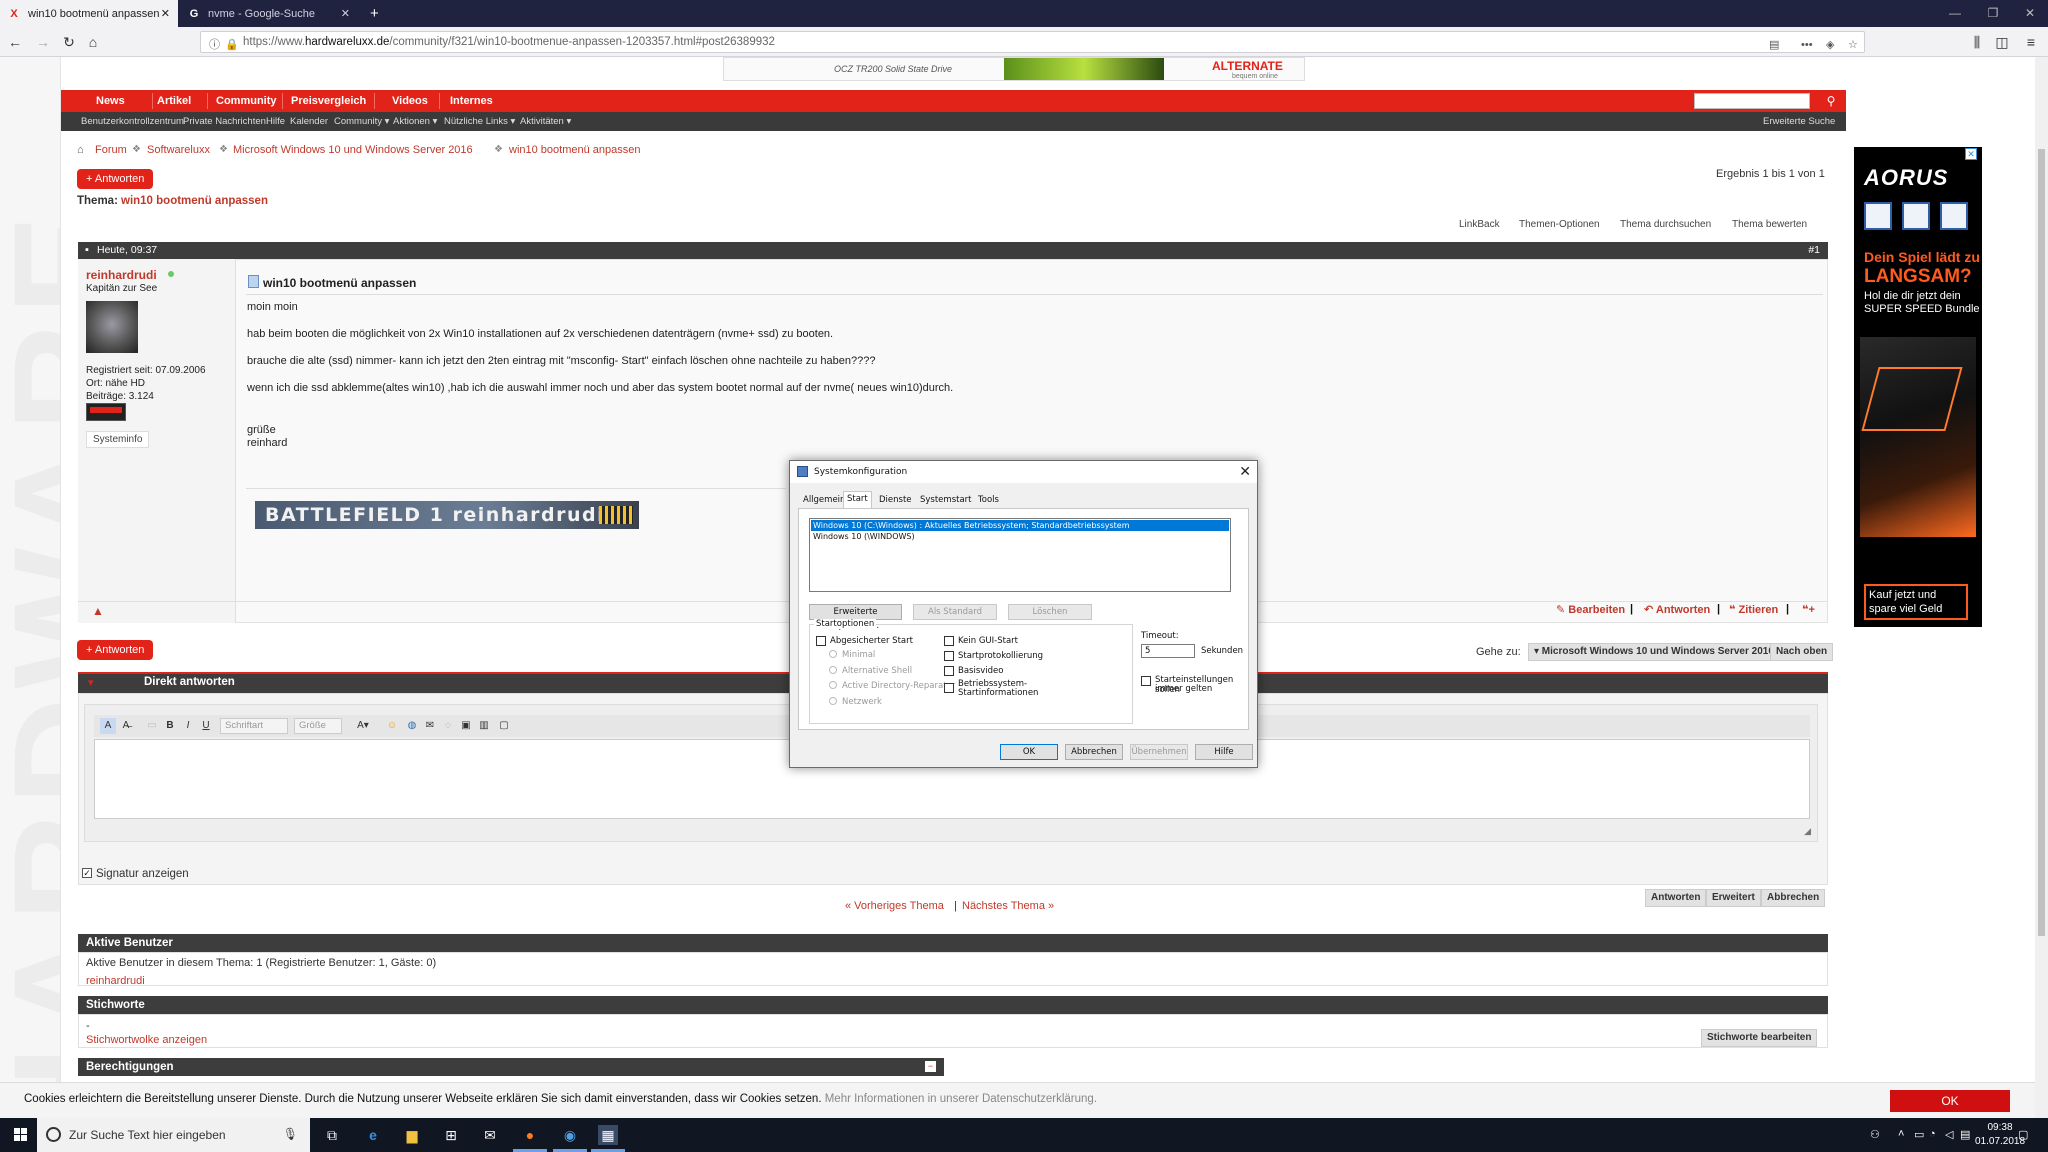  What do you see at coordinates (1676, 898) in the screenshot?
I see `submit-reply-button: Antworten` at bounding box center [1676, 898].